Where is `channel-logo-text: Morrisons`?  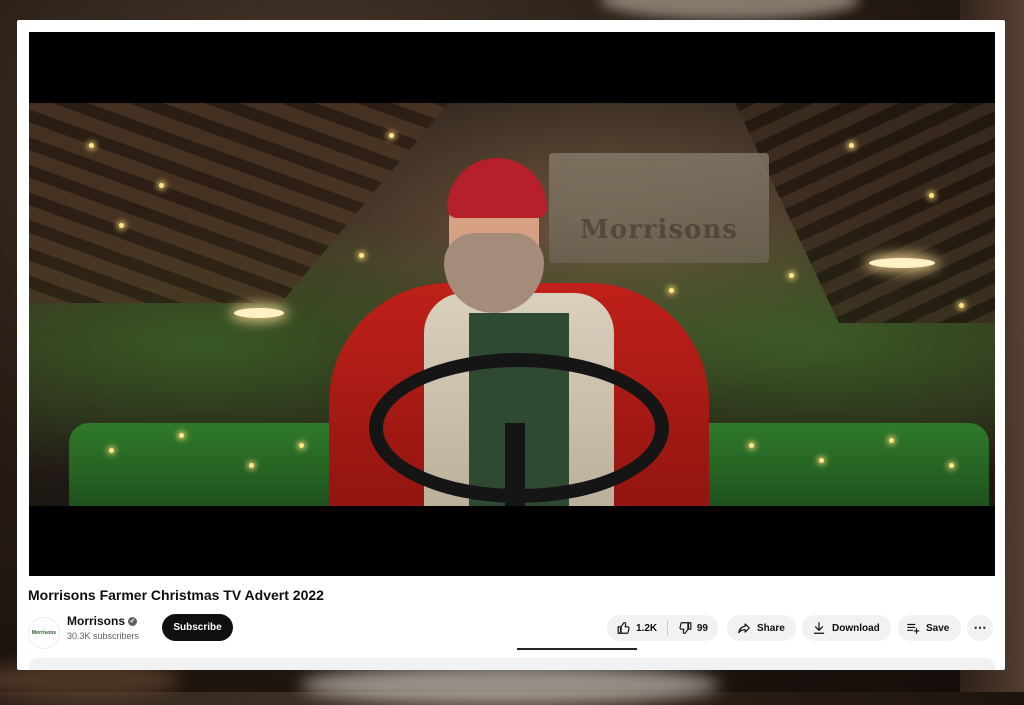
channel-logo-text: Morrisons is located at coordinates (44, 633).